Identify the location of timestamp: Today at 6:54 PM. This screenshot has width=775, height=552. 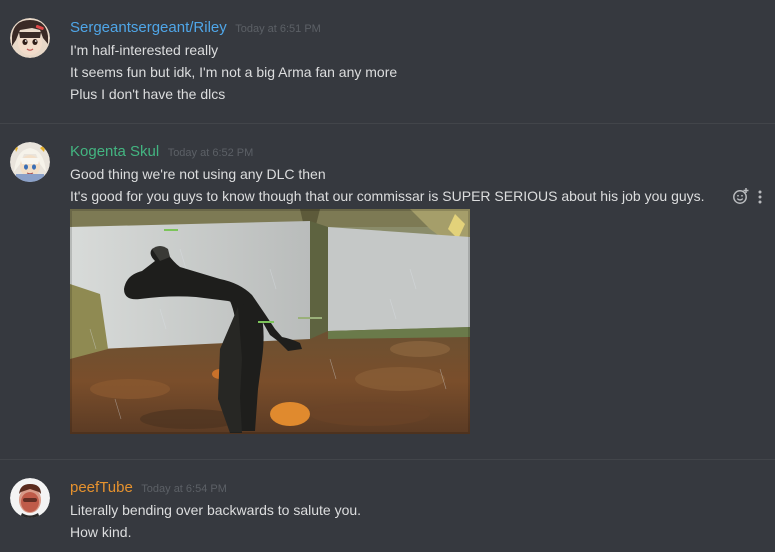
(184, 489).